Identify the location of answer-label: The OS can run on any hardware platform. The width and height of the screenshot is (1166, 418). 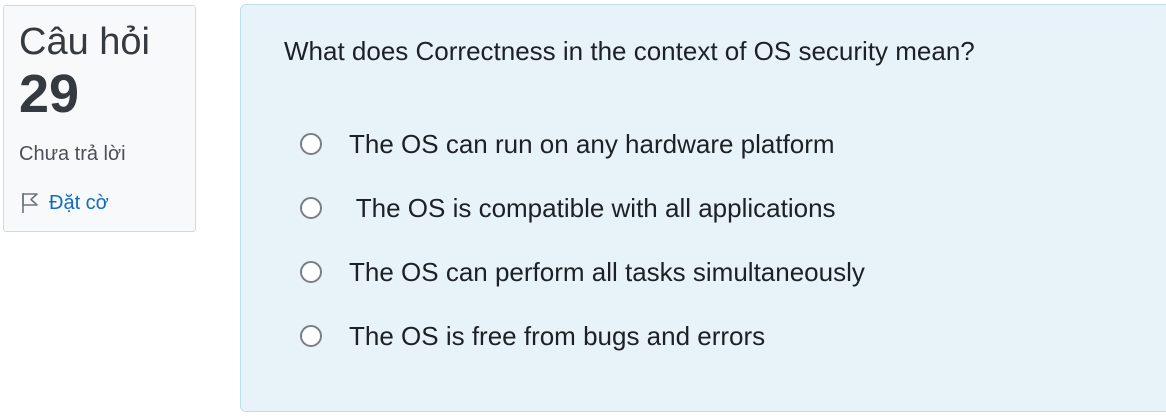
(592, 144).